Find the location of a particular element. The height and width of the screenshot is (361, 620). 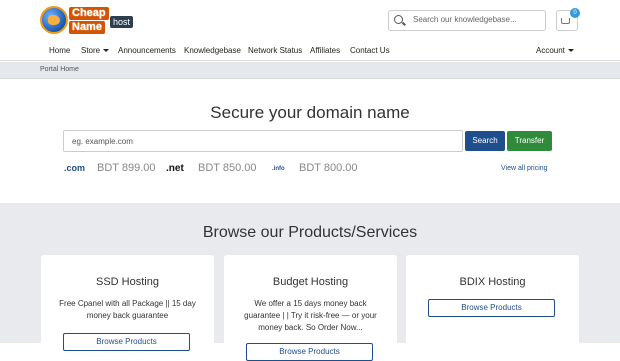

tld-info: .info BDT 800.00 is located at coordinates (322, 169).